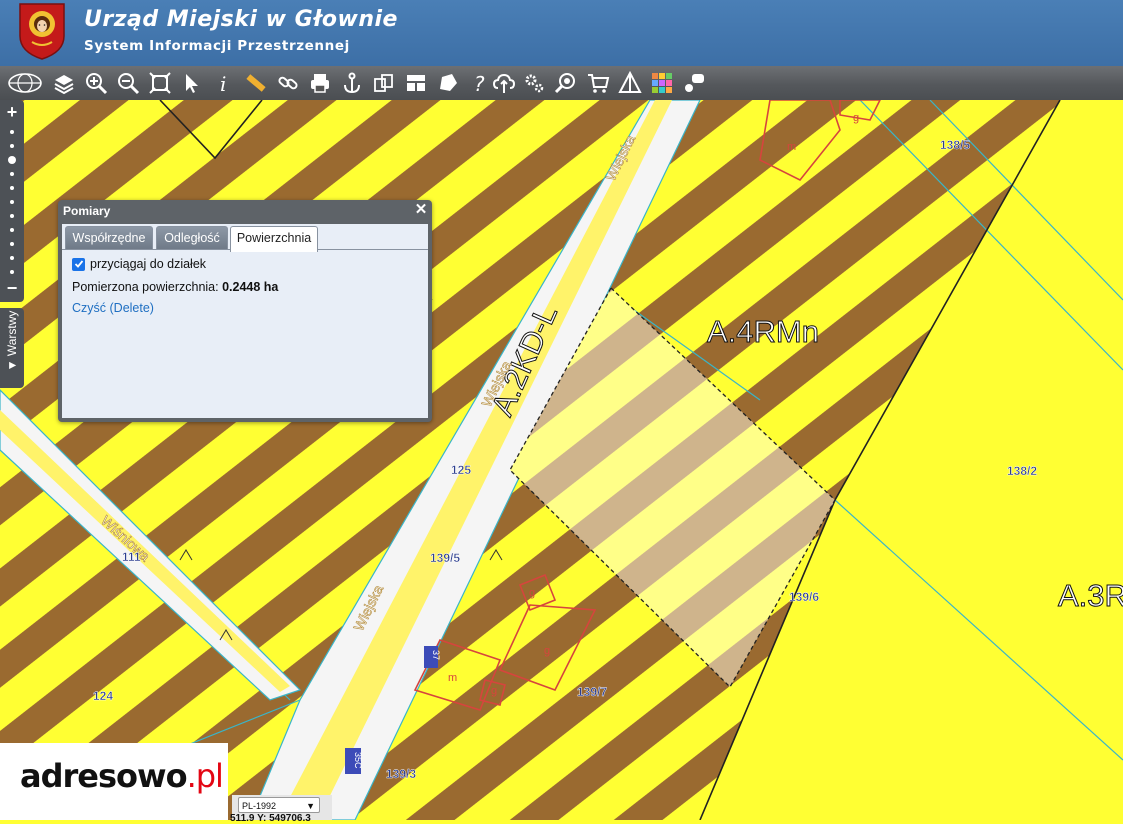  Describe the element at coordinates (352, 83) in the screenshot. I see `anchor-icon` at that location.